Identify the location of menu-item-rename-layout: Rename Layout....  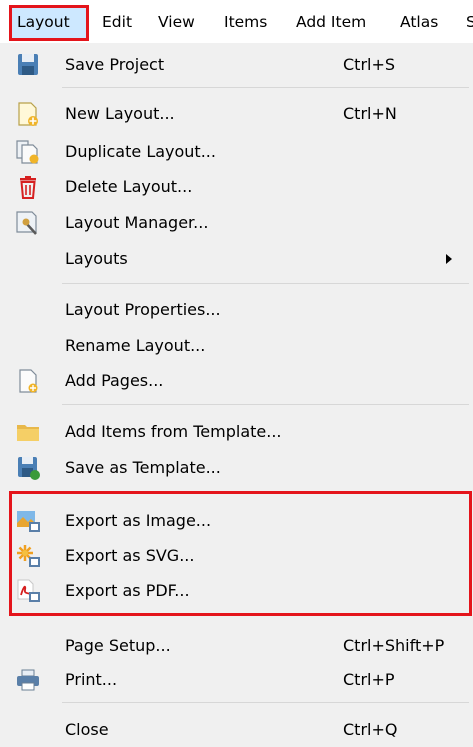
(236, 346).